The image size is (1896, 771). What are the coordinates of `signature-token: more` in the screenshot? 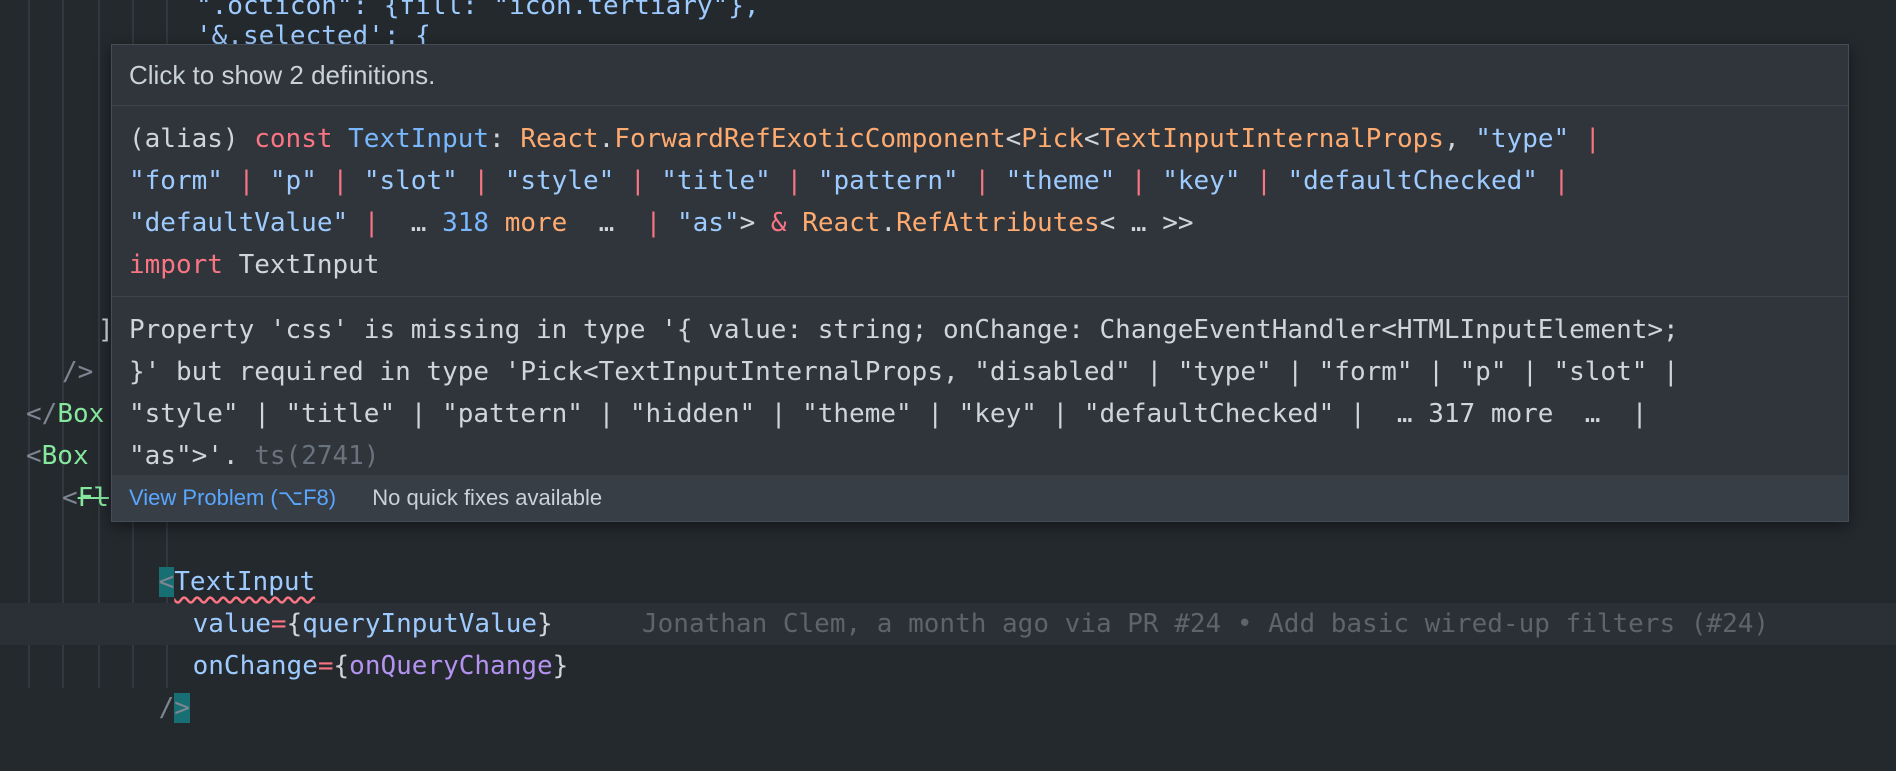 It's located at (528, 223).